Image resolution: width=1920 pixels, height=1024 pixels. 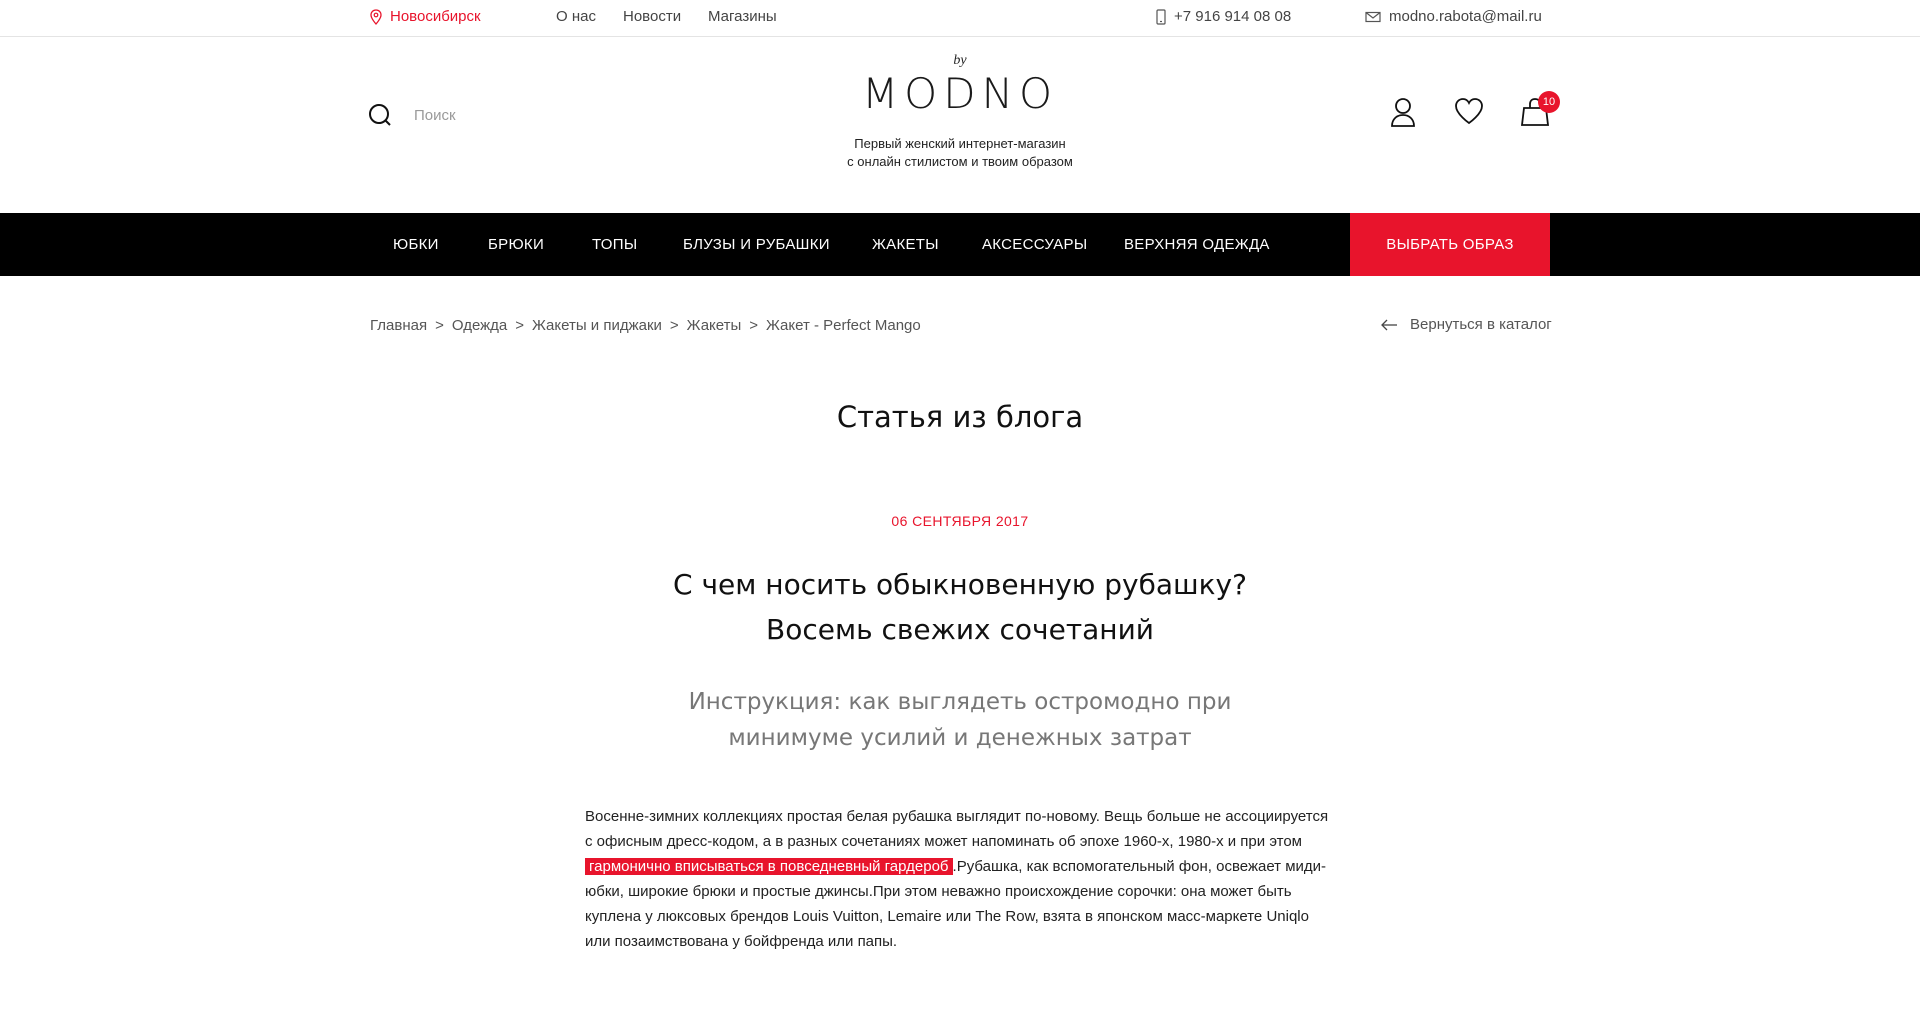 I want to click on logo-by: by, so click(x=960, y=60).